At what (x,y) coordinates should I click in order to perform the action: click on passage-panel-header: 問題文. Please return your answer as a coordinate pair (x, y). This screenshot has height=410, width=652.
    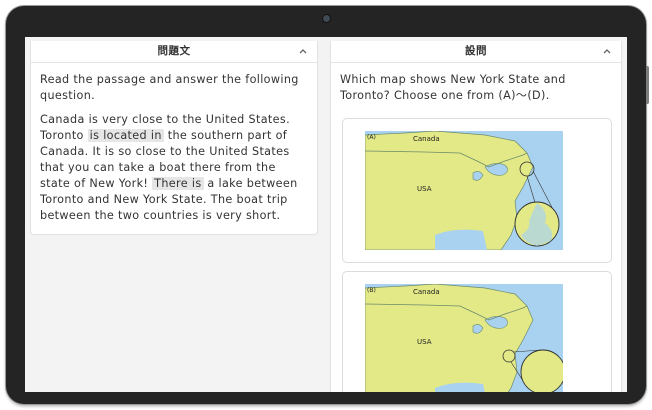
    Looking at the image, I should click on (174, 52).